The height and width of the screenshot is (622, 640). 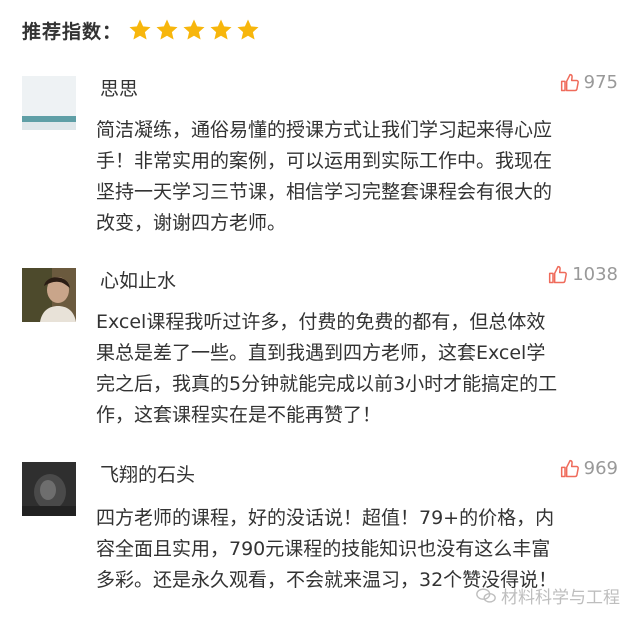 I want to click on comment-line: Excel课程我听过许多，付费的免费的都有，但总体效, so click(x=321, y=322).